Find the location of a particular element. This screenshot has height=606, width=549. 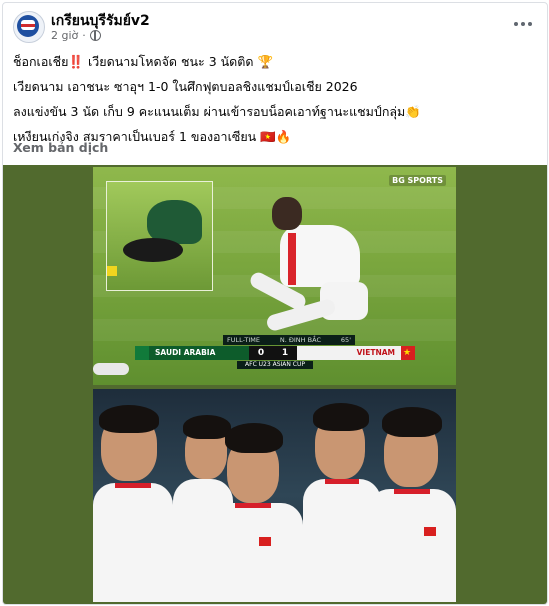

globe-icon is located at coordinates (95, 35).